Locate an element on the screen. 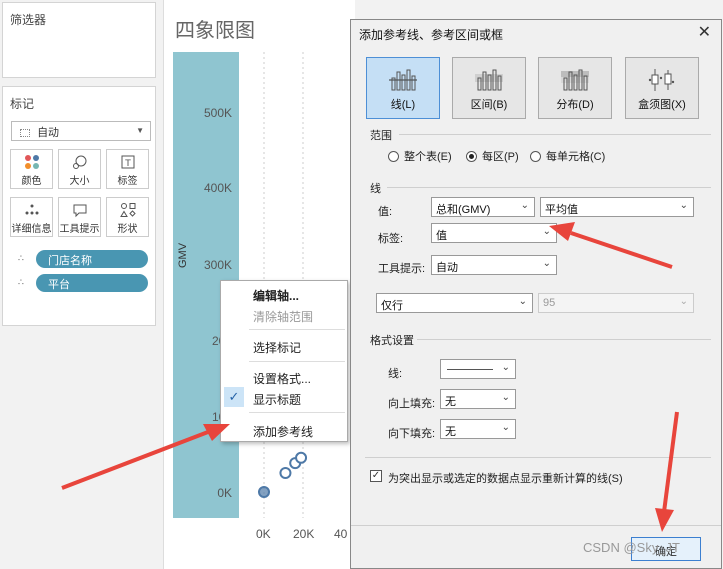 The width and height of the screenshot is (723, 569). scope-per-cell-radio: 每单元格(C) is located at coordinates (567, 156).